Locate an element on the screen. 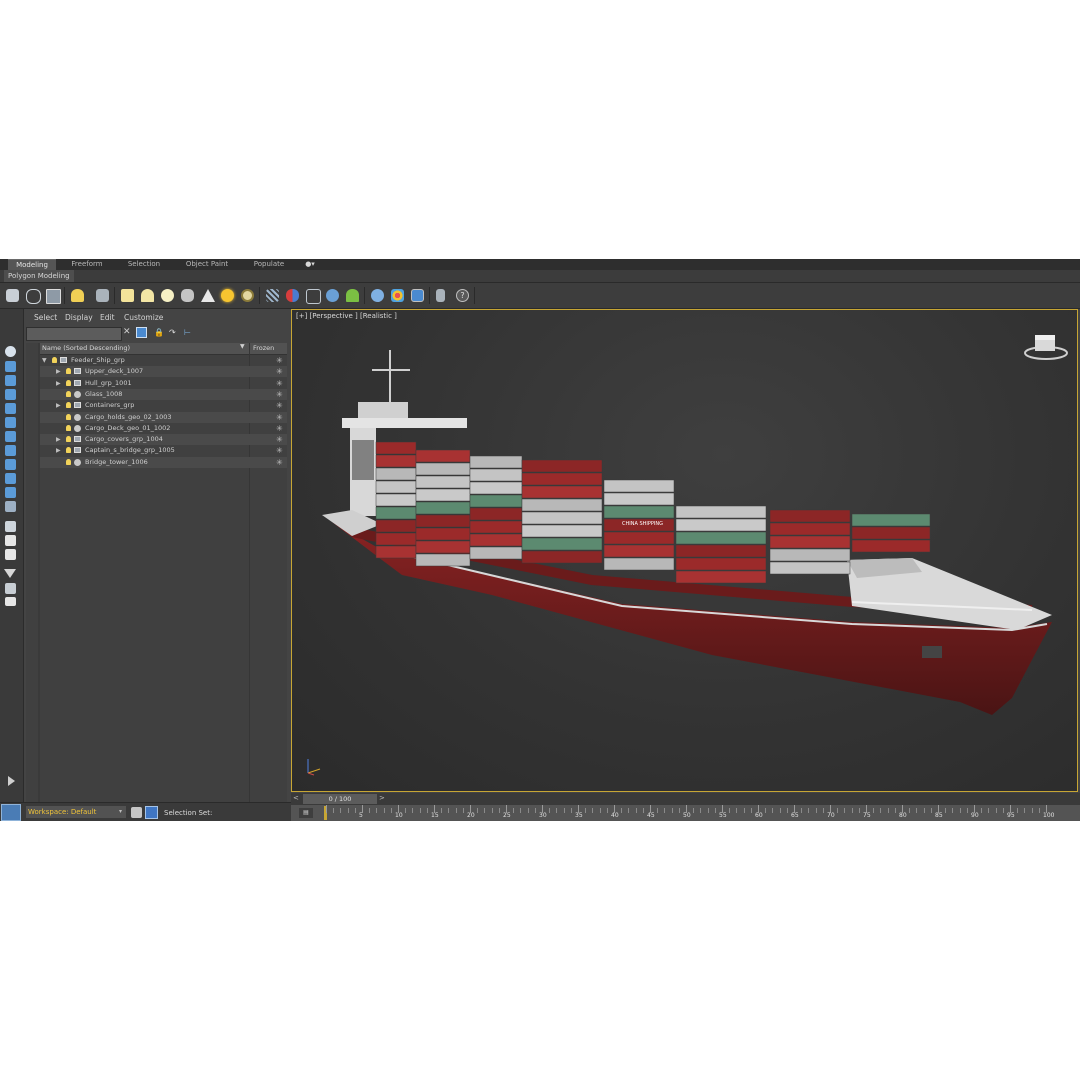 Image resolution: width=1080 pixels, height=1080 pixels. tree-row: ▶ Hull_grp_1001 ✳ is located at coordinates (163, 383).